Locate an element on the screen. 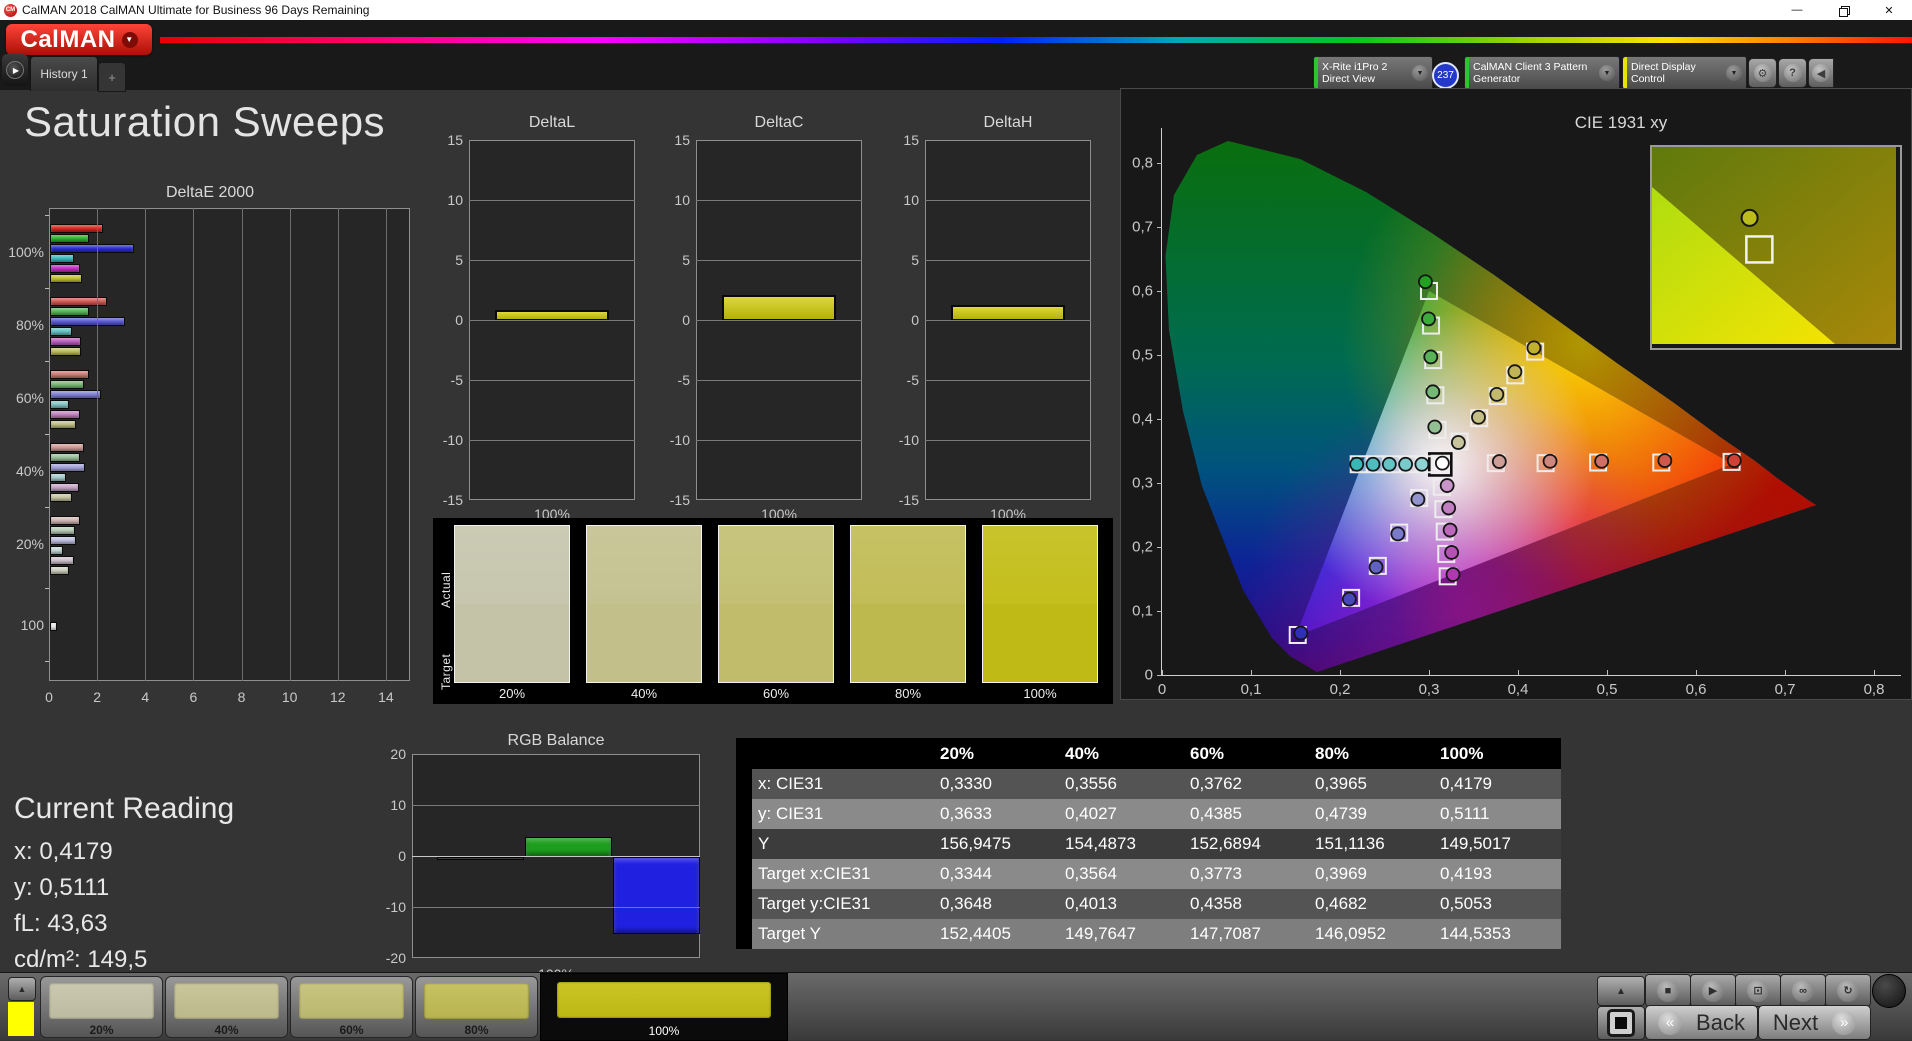  cie-x-tick-label: 0,3 is located at coordinates (1429, 689).